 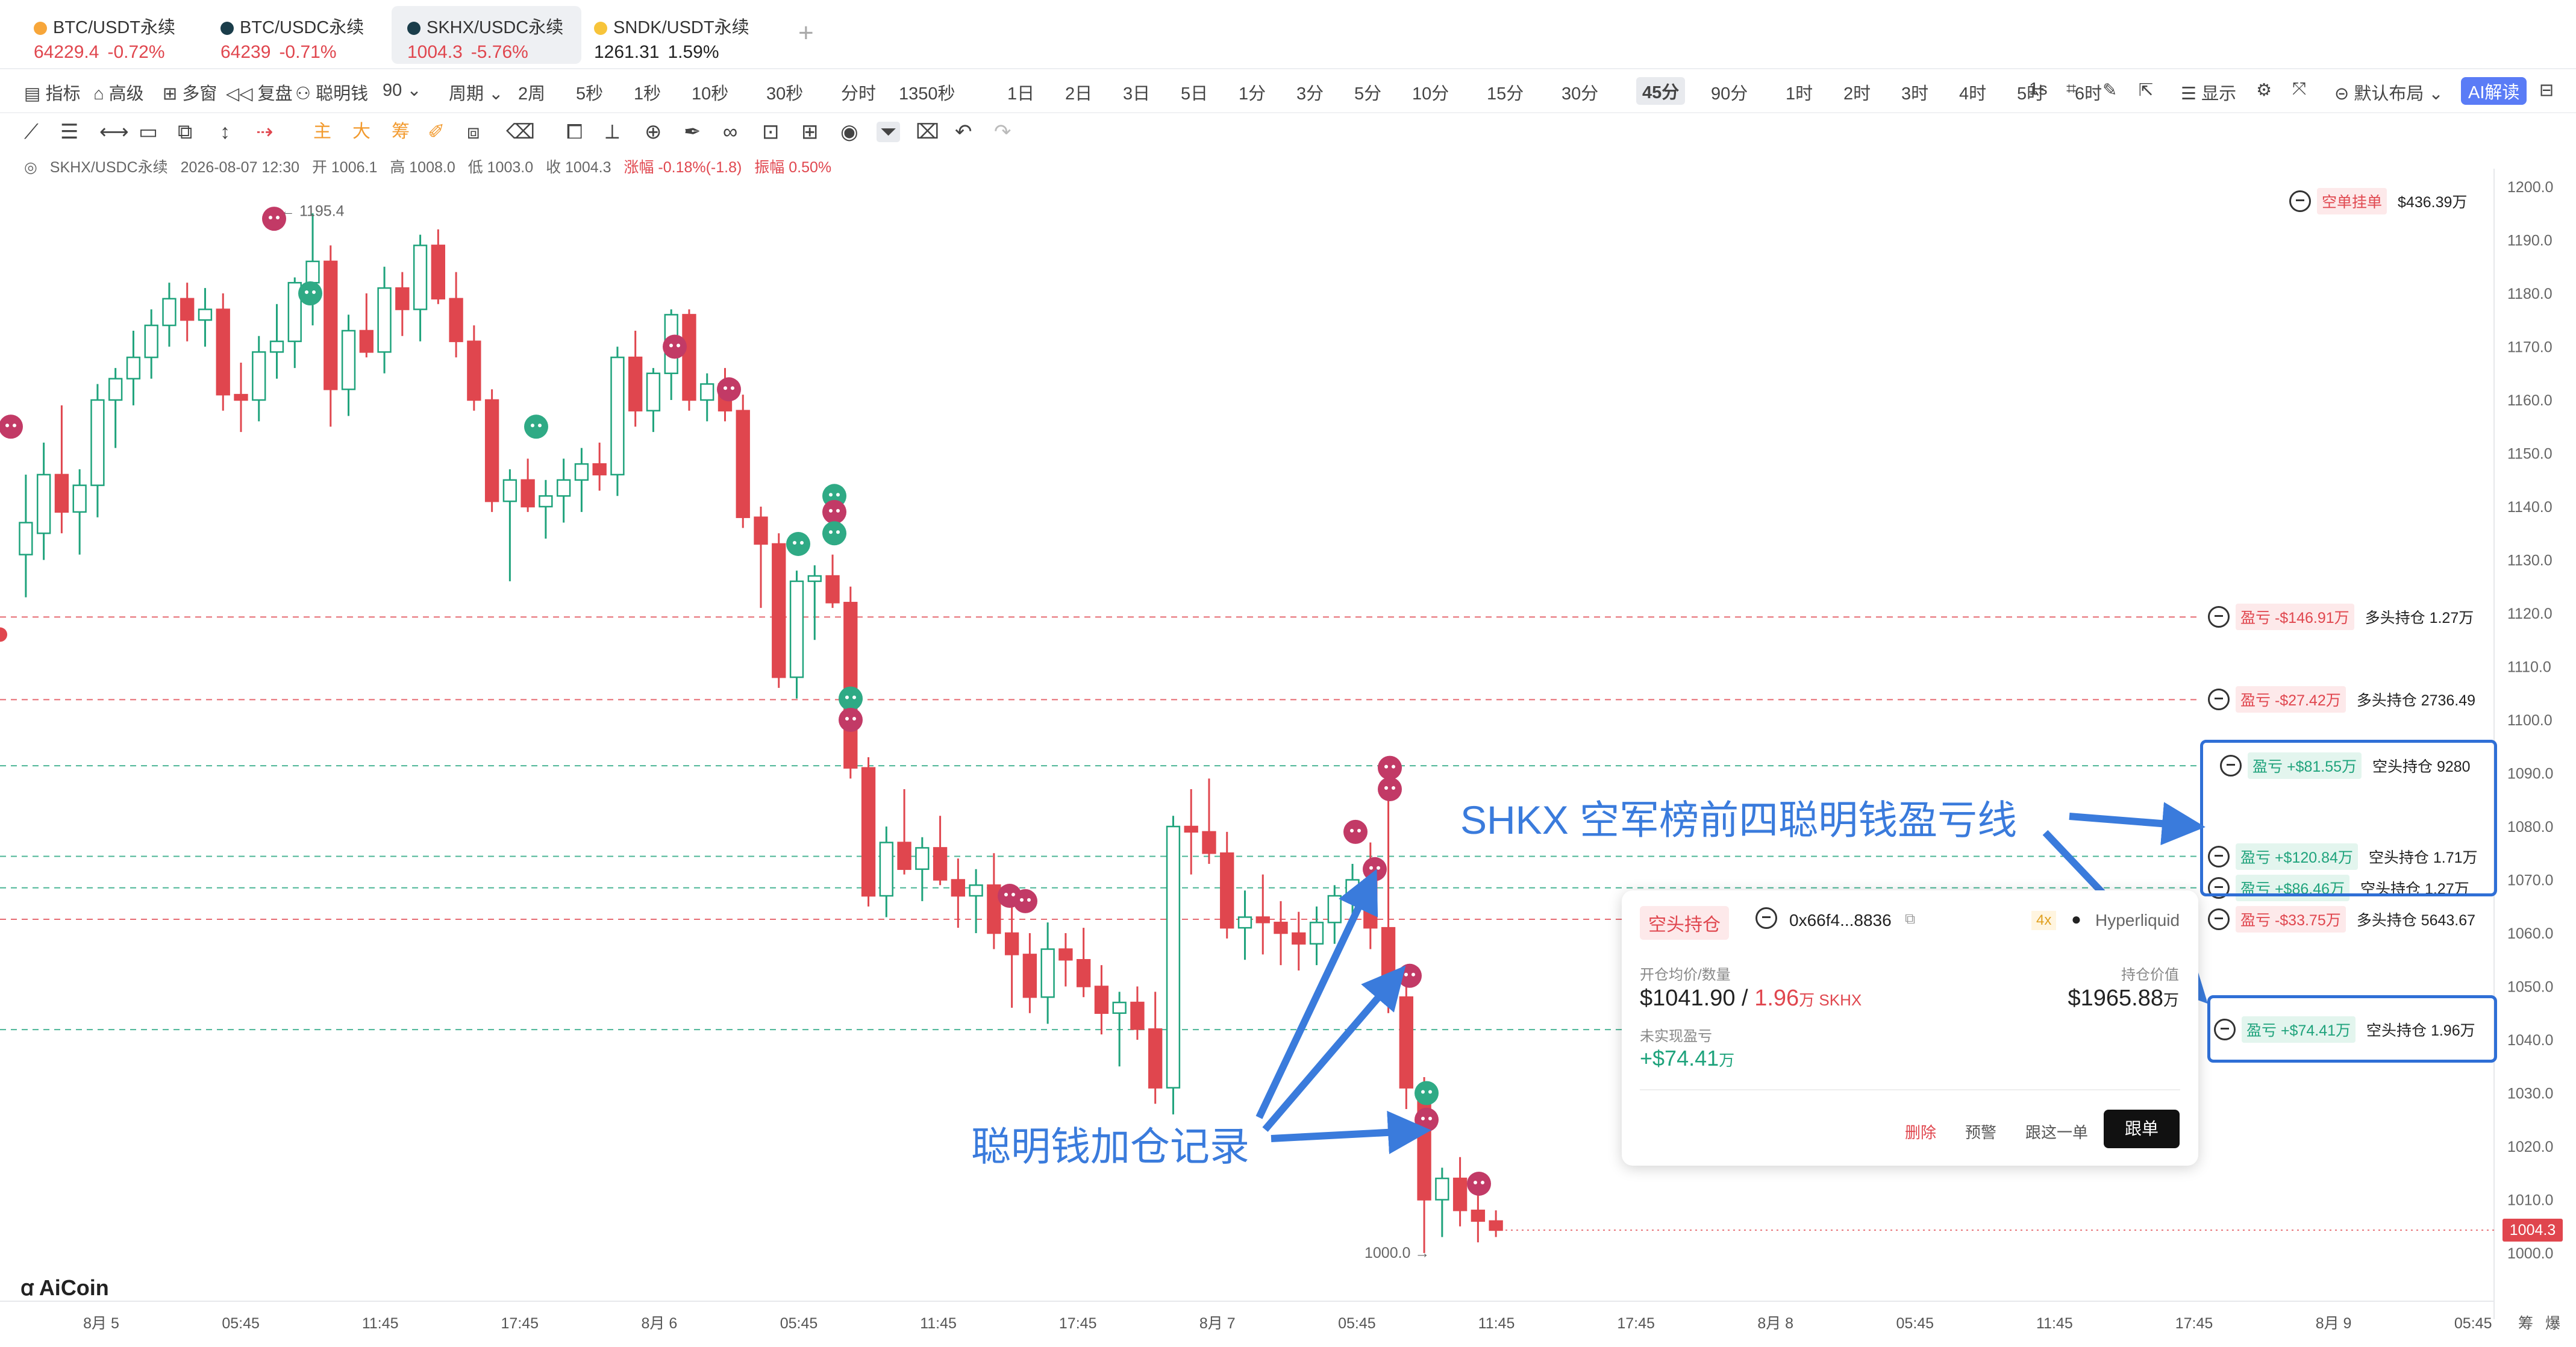 I want to click on delete-button: 删除, so click(x=1921, y=1131).